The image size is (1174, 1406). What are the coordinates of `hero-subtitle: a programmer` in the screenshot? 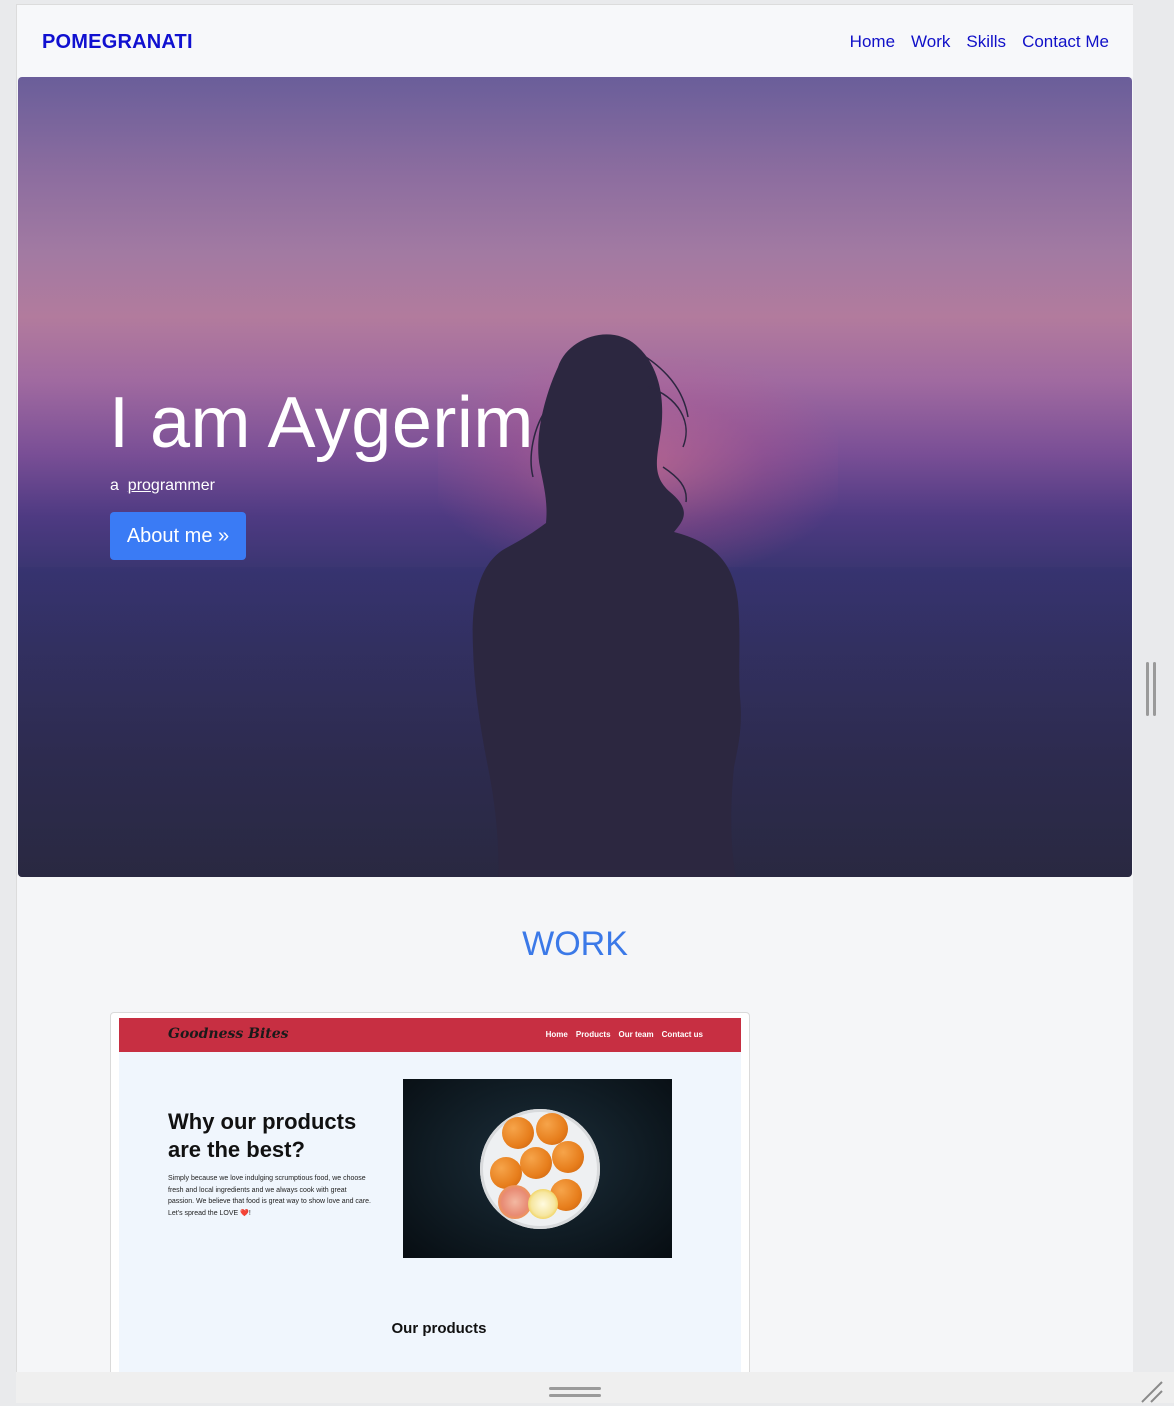 It's located at (162, 486).